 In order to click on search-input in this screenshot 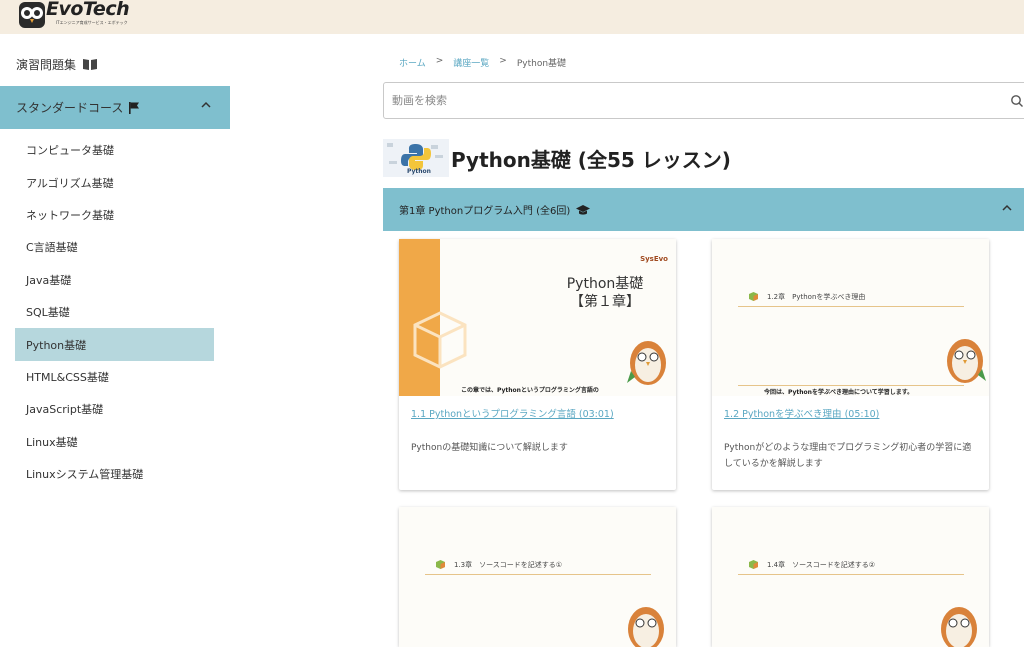, I will do `click(684, 100)`.